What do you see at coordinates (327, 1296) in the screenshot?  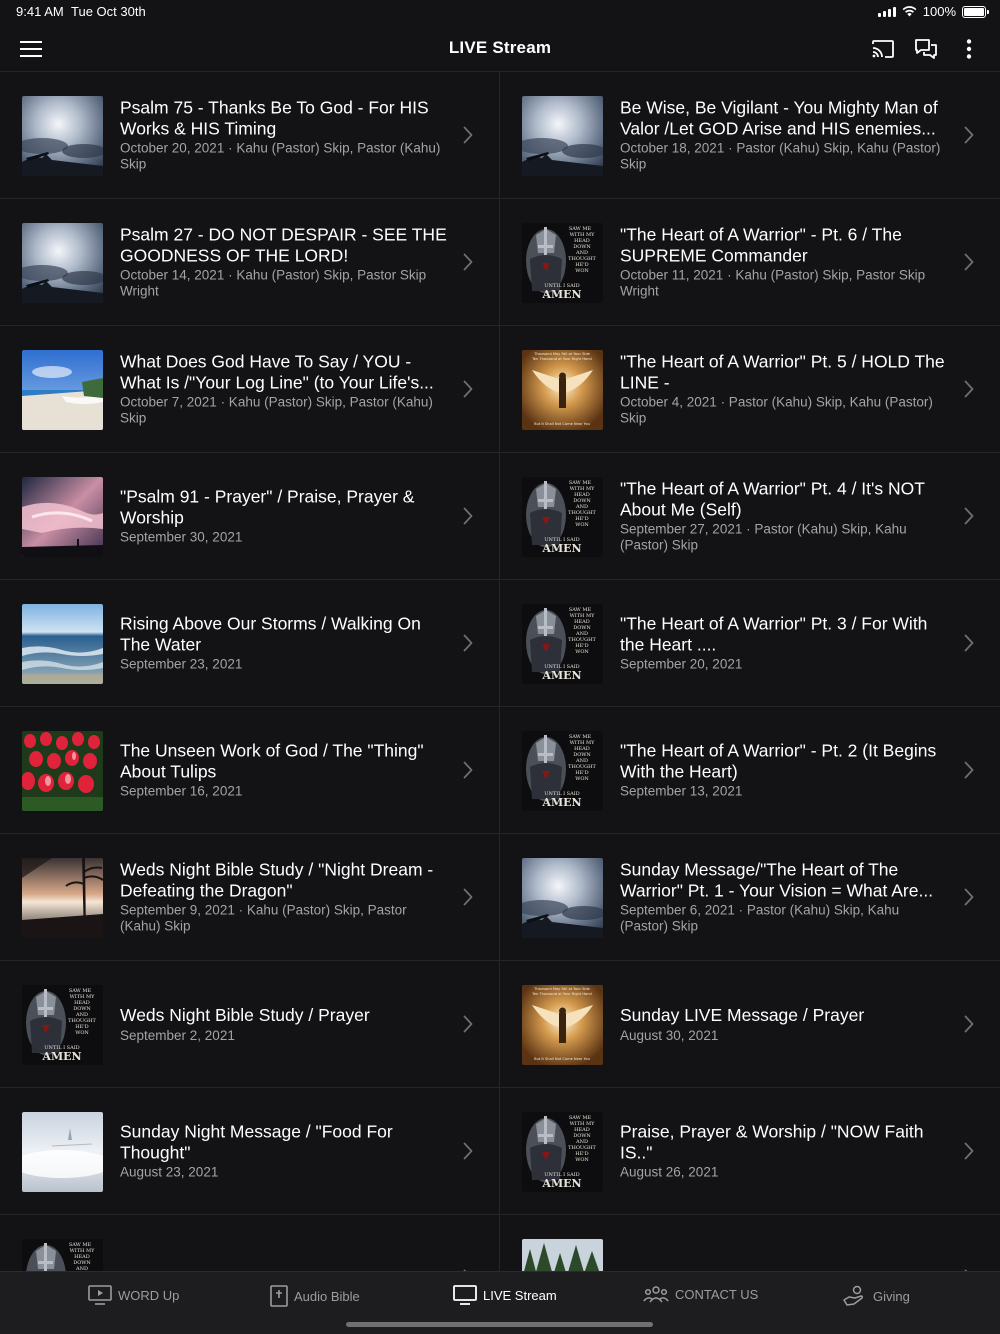 I see `tab-label: Audio Bible` at bounding box center [327, 1296].